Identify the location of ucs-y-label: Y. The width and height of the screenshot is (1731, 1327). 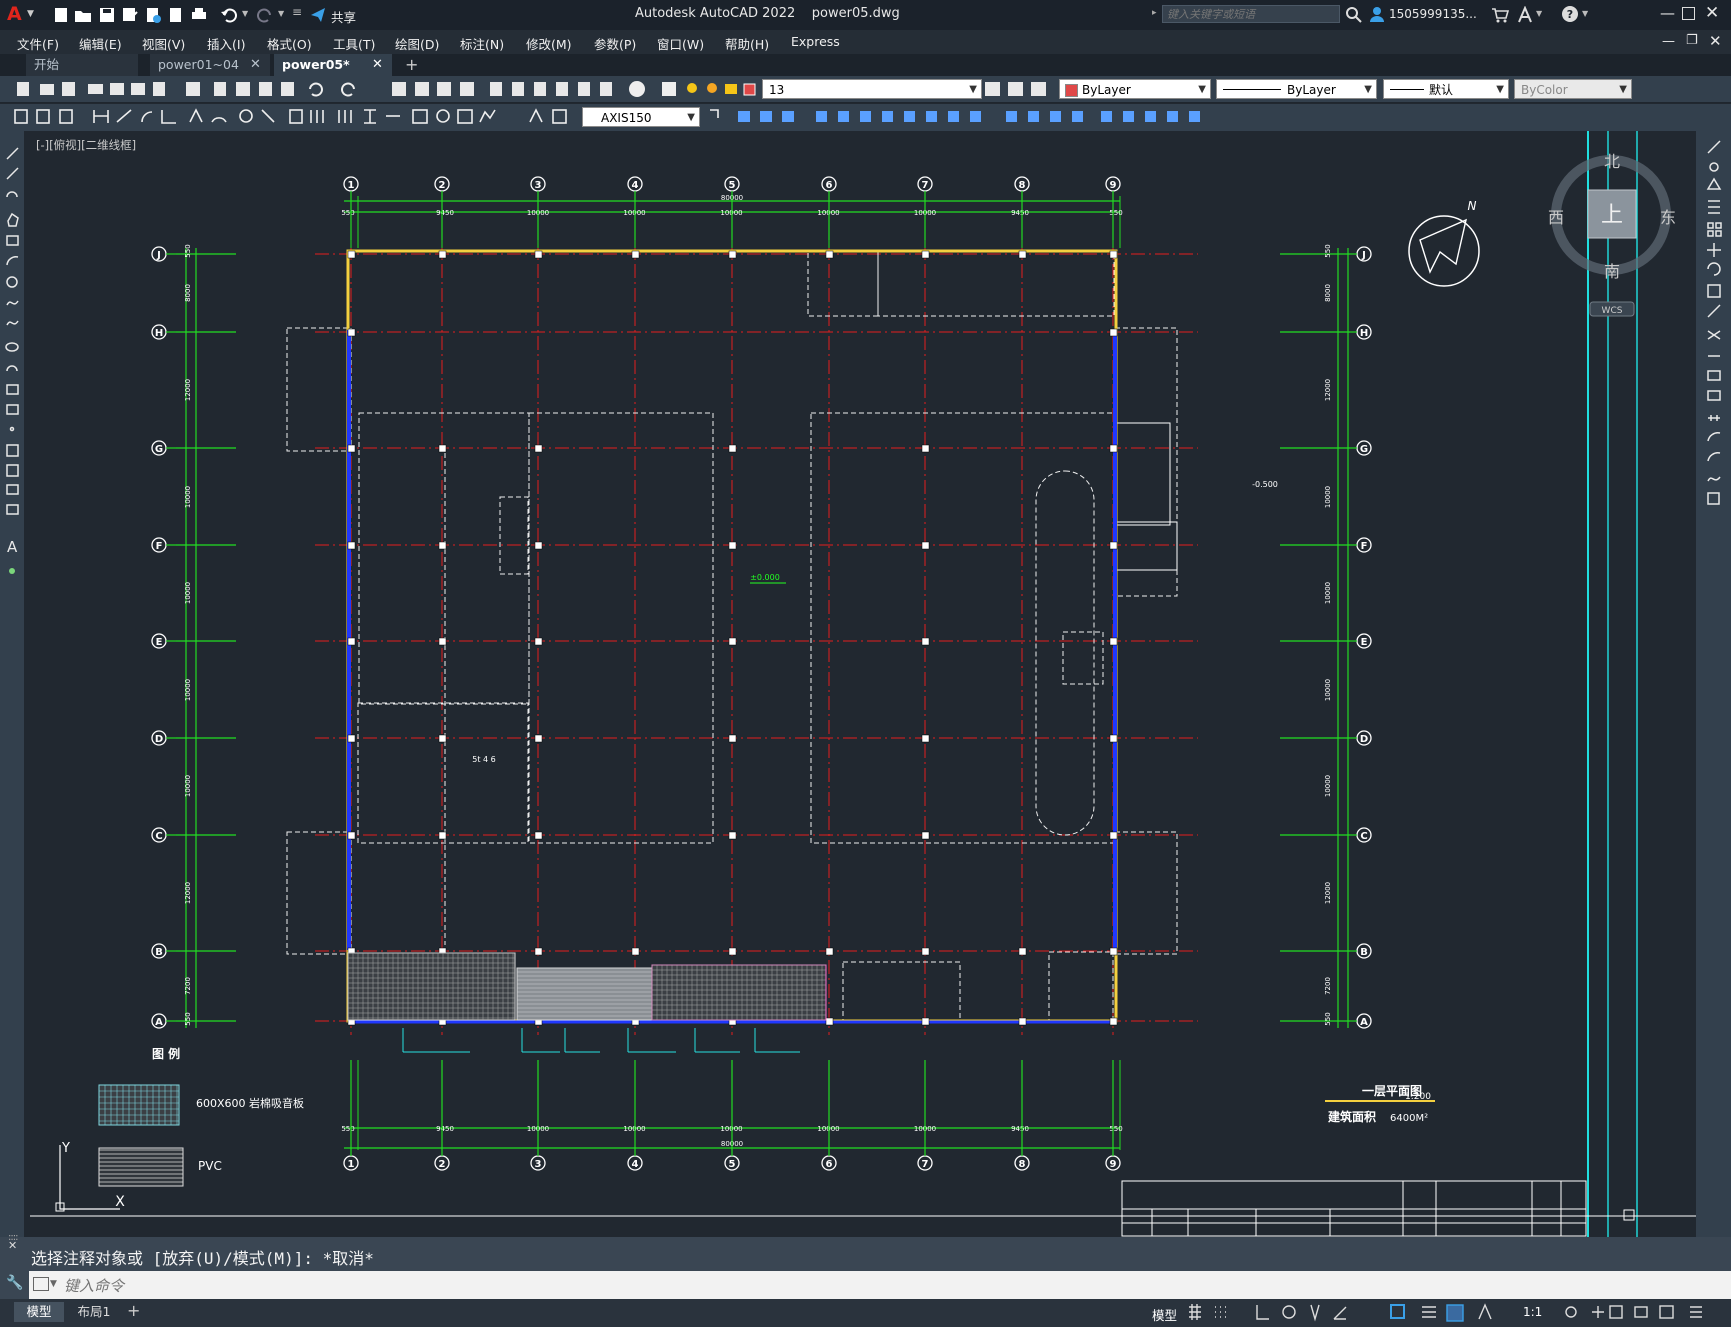
(65, 1148).